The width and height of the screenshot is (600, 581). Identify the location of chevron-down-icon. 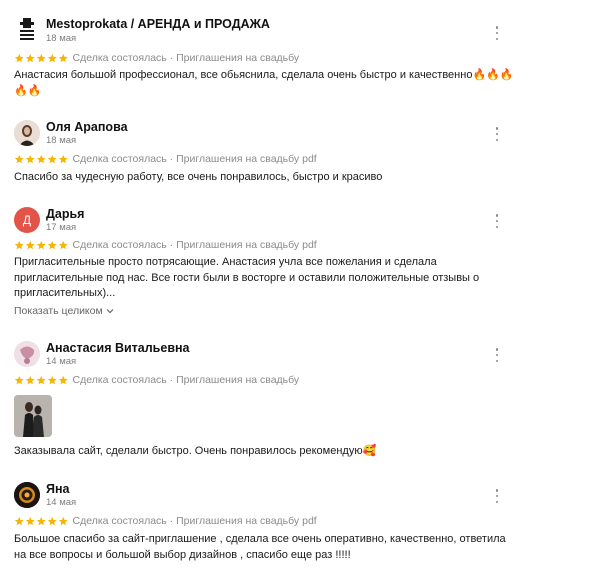
(110, 311).